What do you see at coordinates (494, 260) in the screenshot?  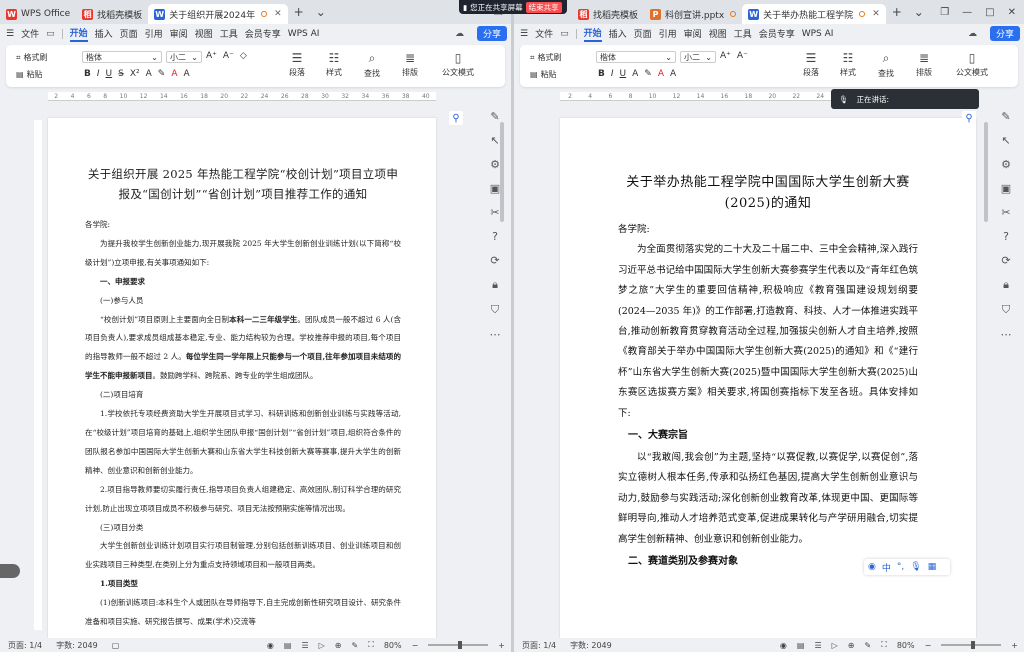 I see `sync-icon: ⟳` at bounding box center [494, 260].